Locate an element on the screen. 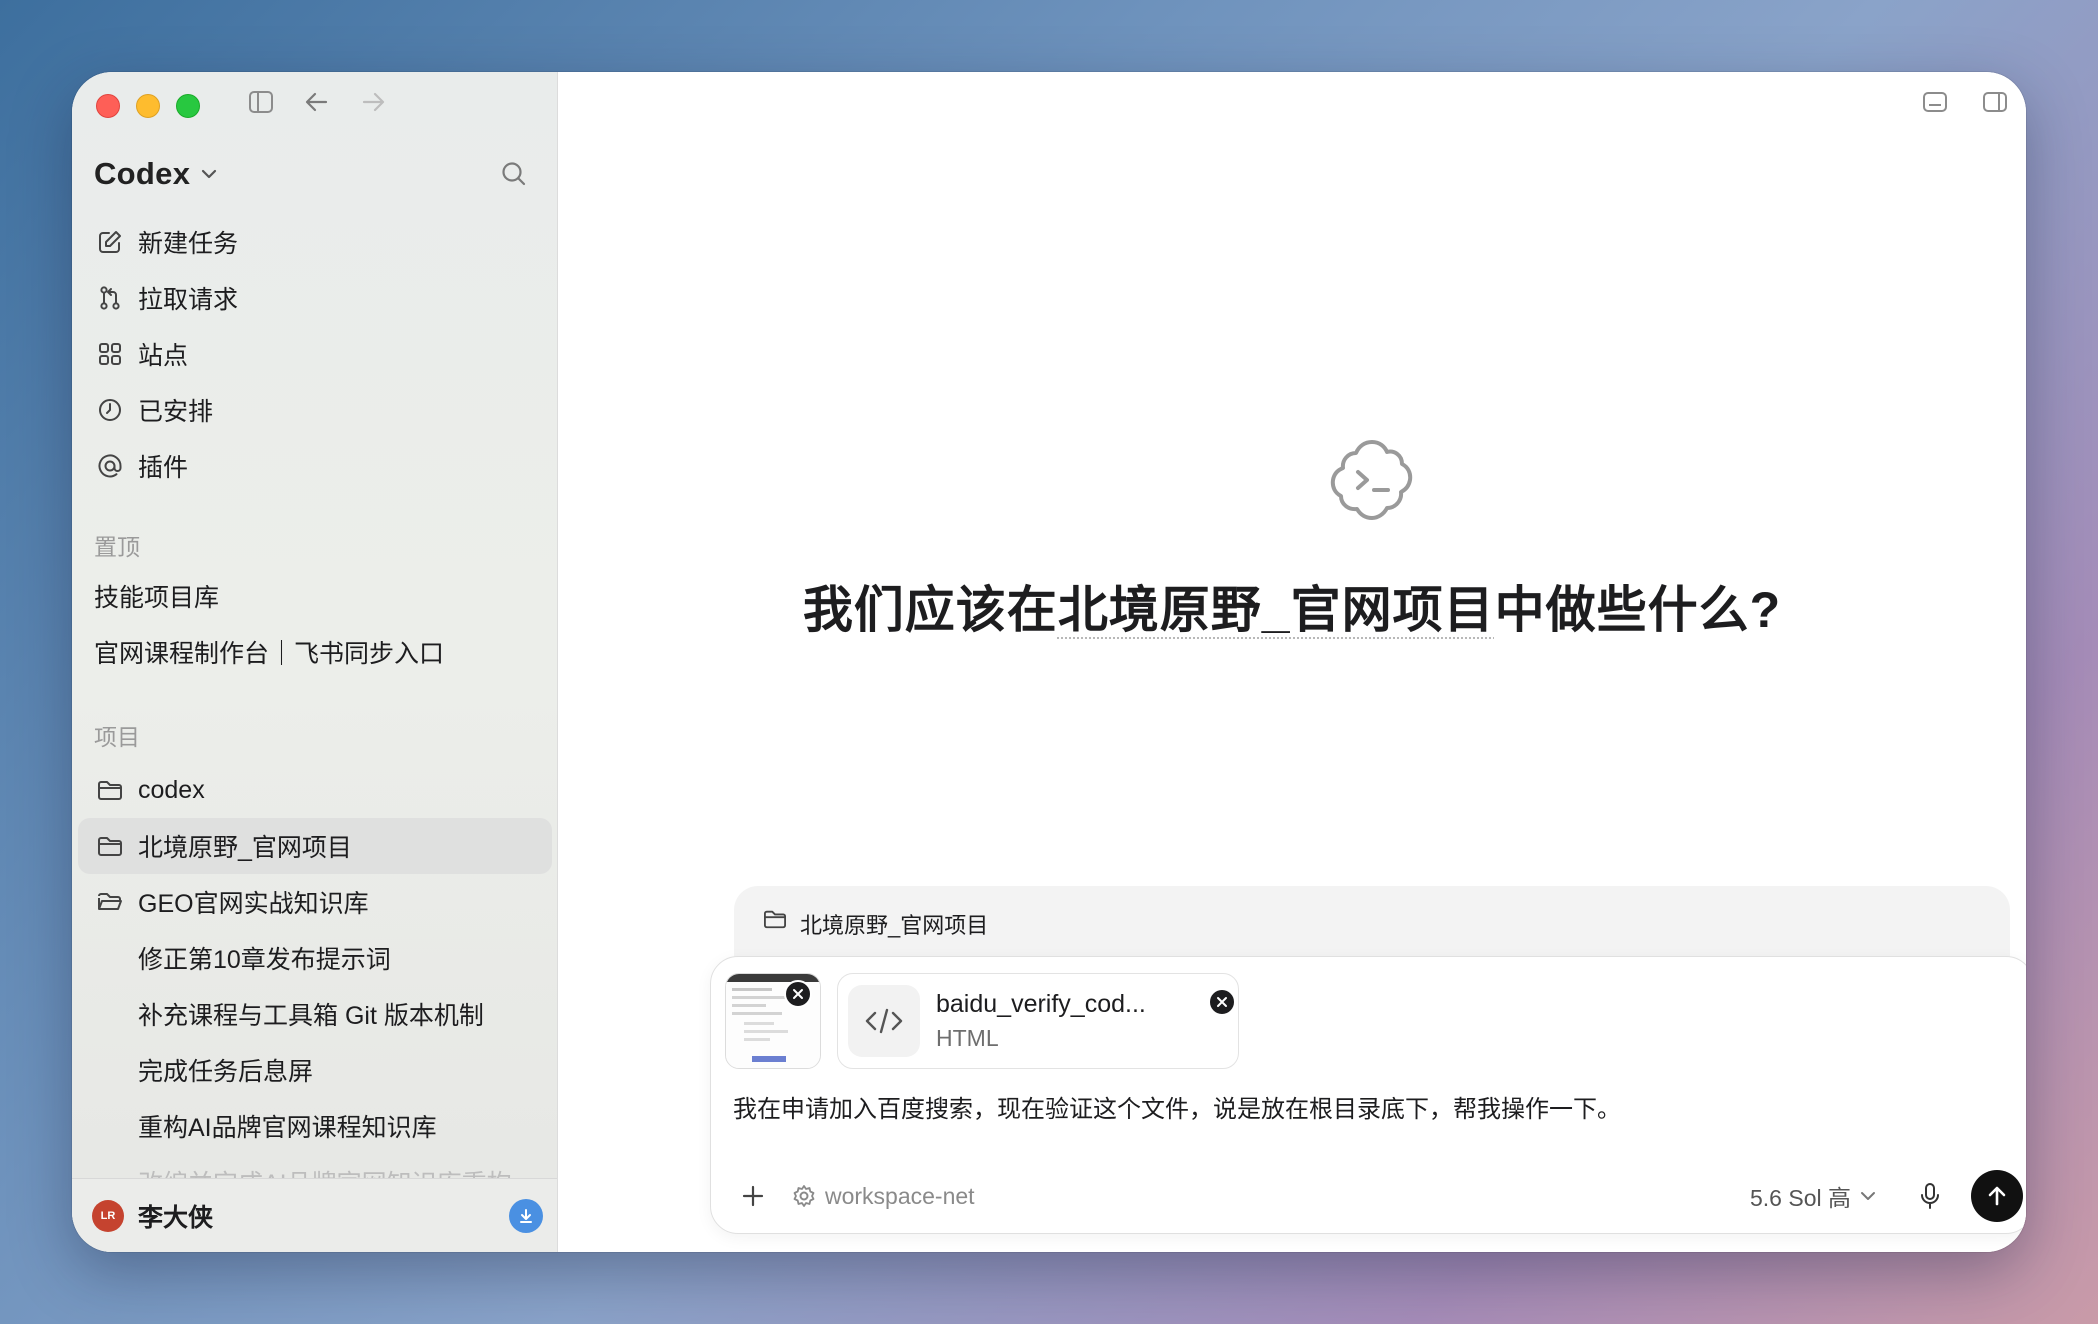 Image resolution: width=2098 pixels, height=1324 pixels. sidebar-item-label: 拉取请求 is located at coordinates (188, 300).